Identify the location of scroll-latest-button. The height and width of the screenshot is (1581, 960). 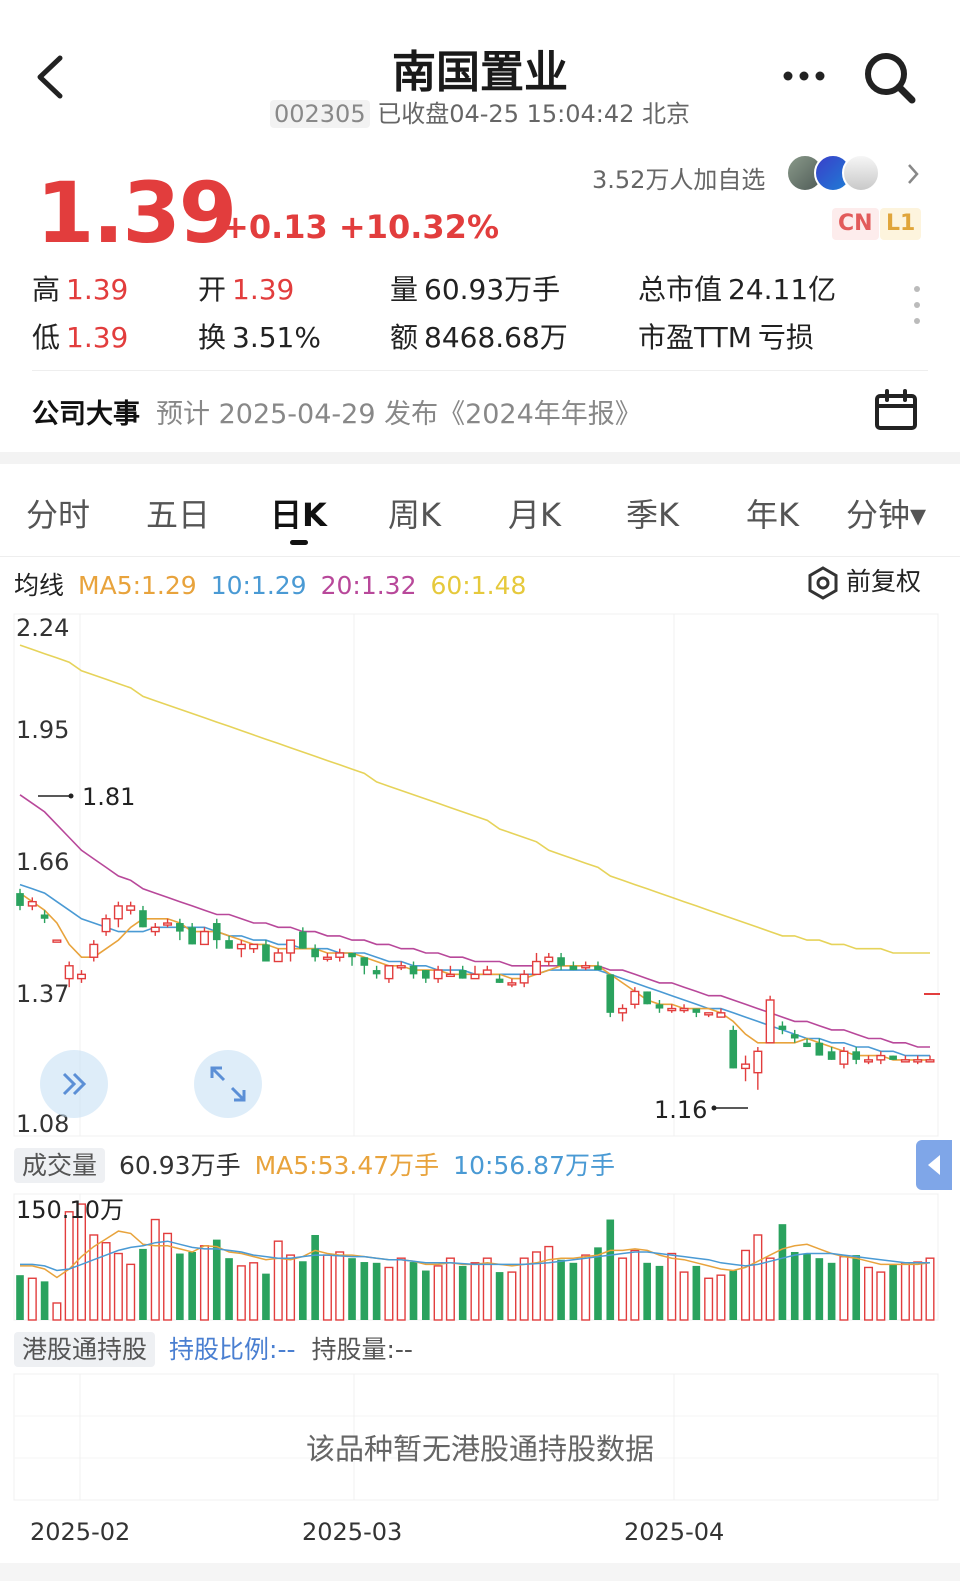
(74, 1084).